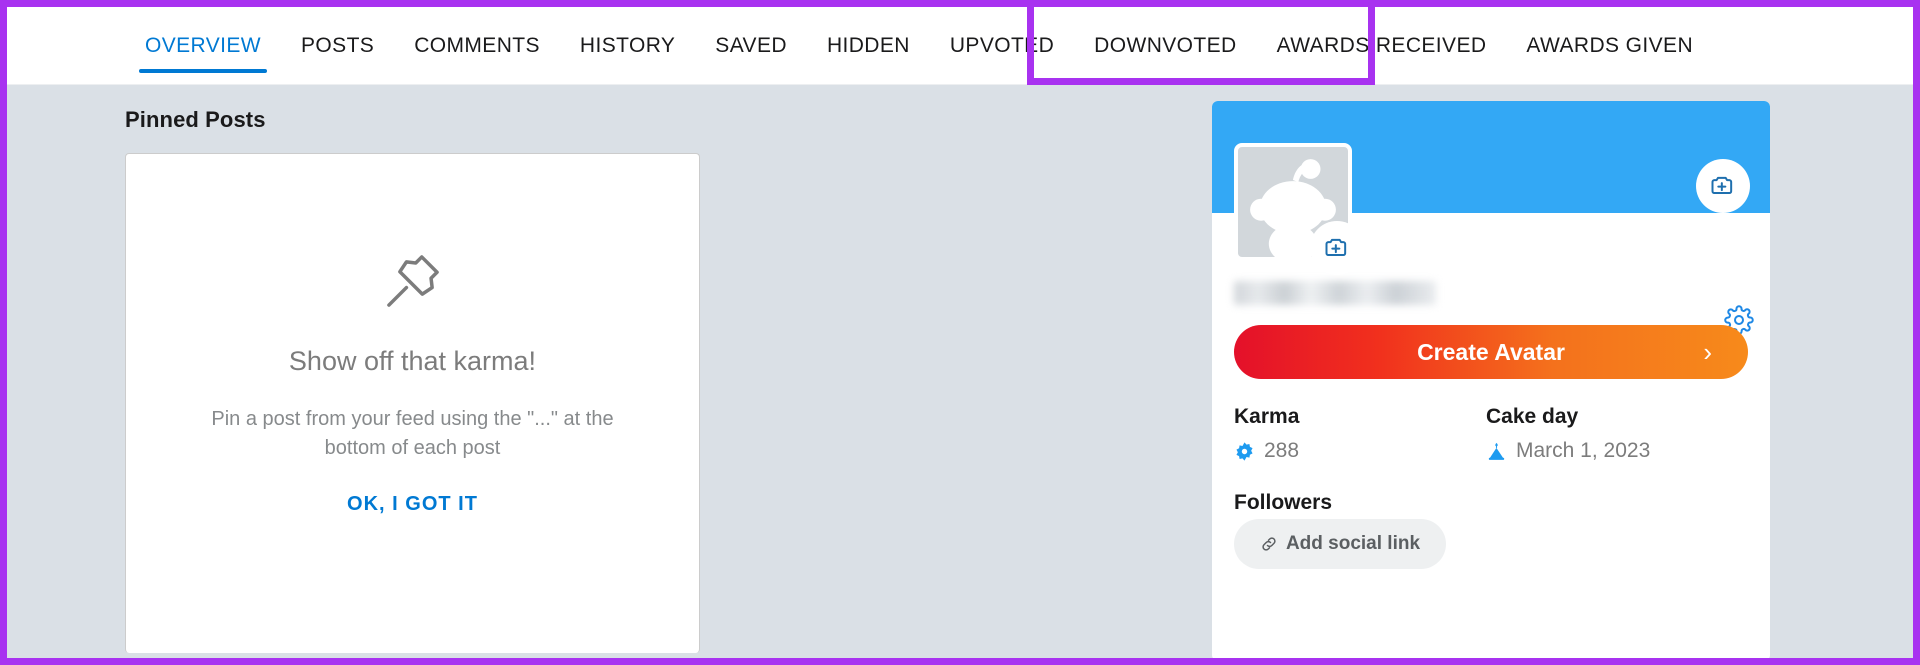 The image size is (1920, 665). What do you see at coordinates (1360, 434) in the screenshot?
I see `stat-karma: Karma 288` at bounding box center [1360, 434].